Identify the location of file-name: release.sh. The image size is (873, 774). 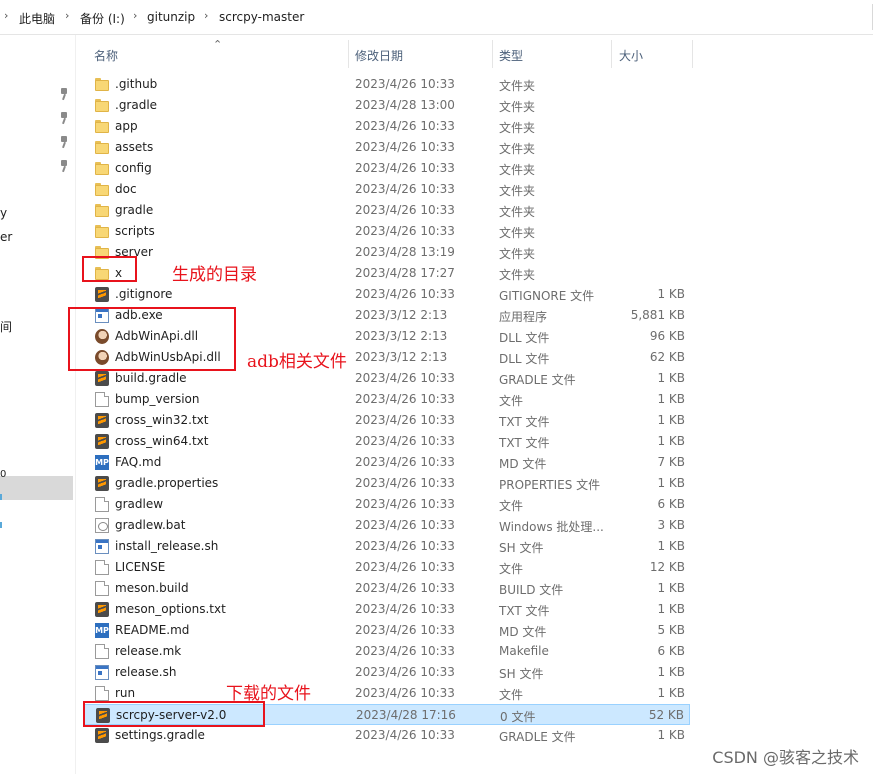
(146, 672).